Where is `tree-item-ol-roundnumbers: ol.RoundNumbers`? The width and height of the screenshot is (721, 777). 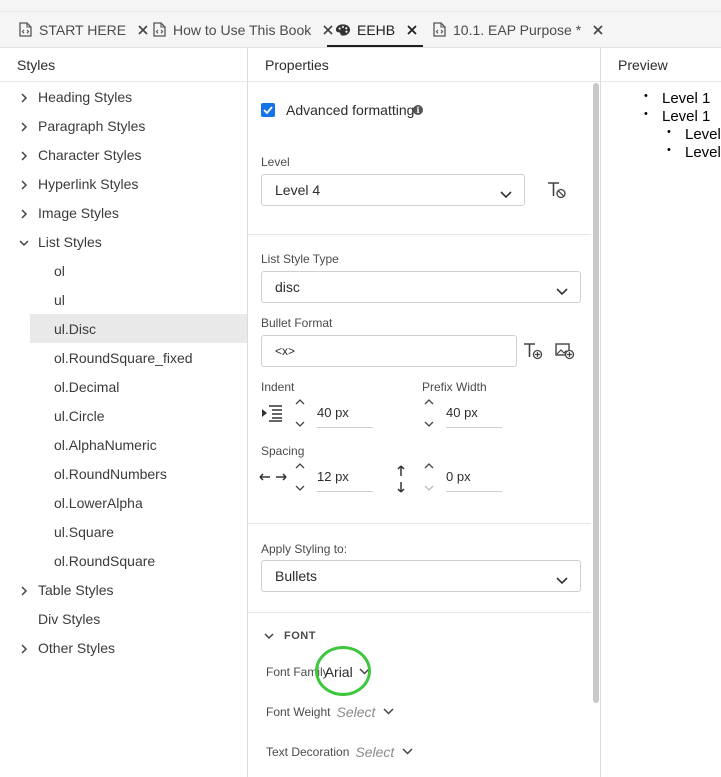 tree-item-ol-roundnumbers: ol.RoundNumbers is located at coordinates (123, 473).